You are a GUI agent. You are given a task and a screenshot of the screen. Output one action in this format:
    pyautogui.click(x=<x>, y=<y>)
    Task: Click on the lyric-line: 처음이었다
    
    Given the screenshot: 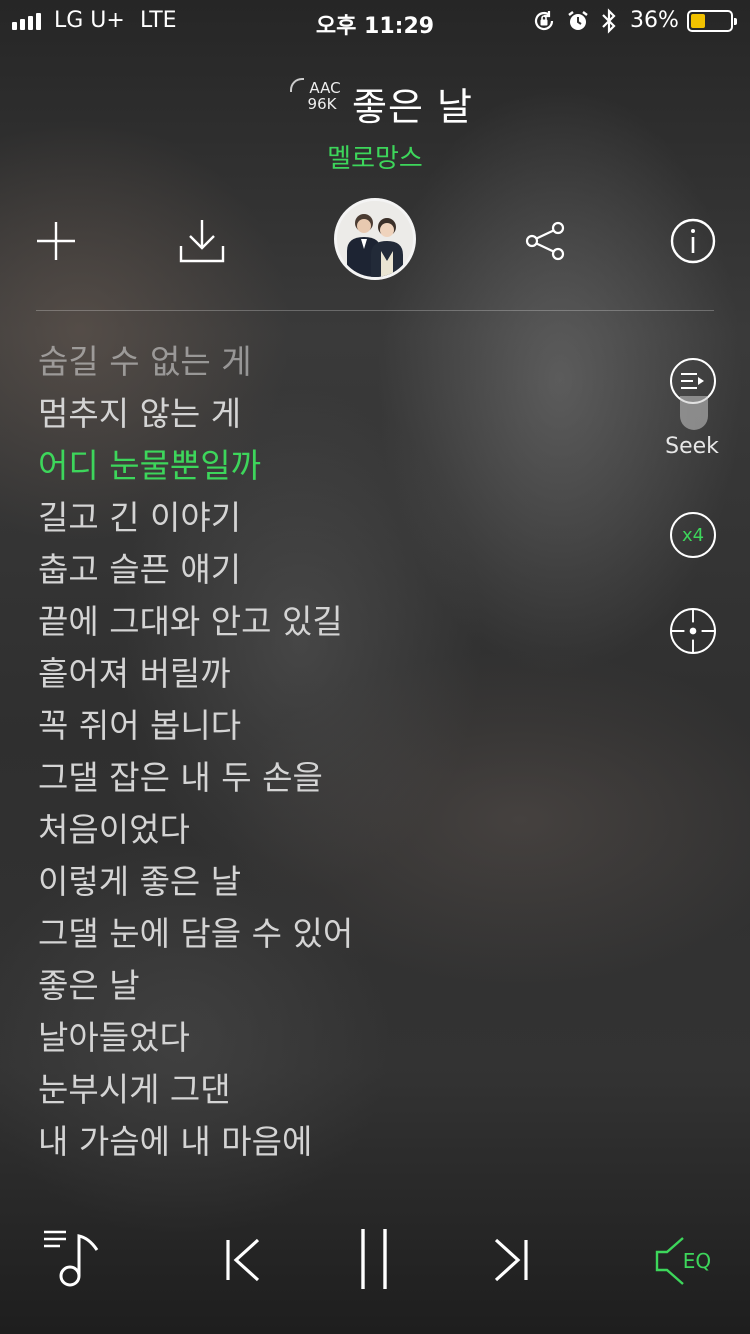 What is the action you would take?
    pyautogui.click(x=338, y=830)
    